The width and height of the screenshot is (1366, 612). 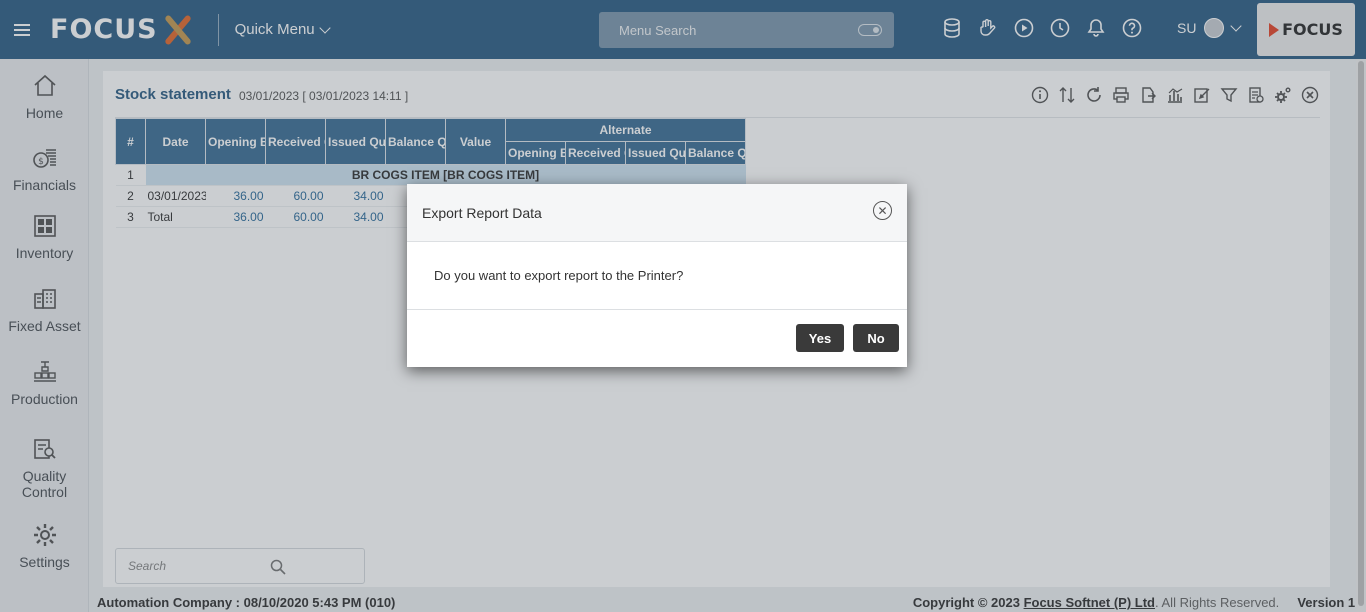 I want to click on dialog-footer: Yes No, so click(x=657, y=338).